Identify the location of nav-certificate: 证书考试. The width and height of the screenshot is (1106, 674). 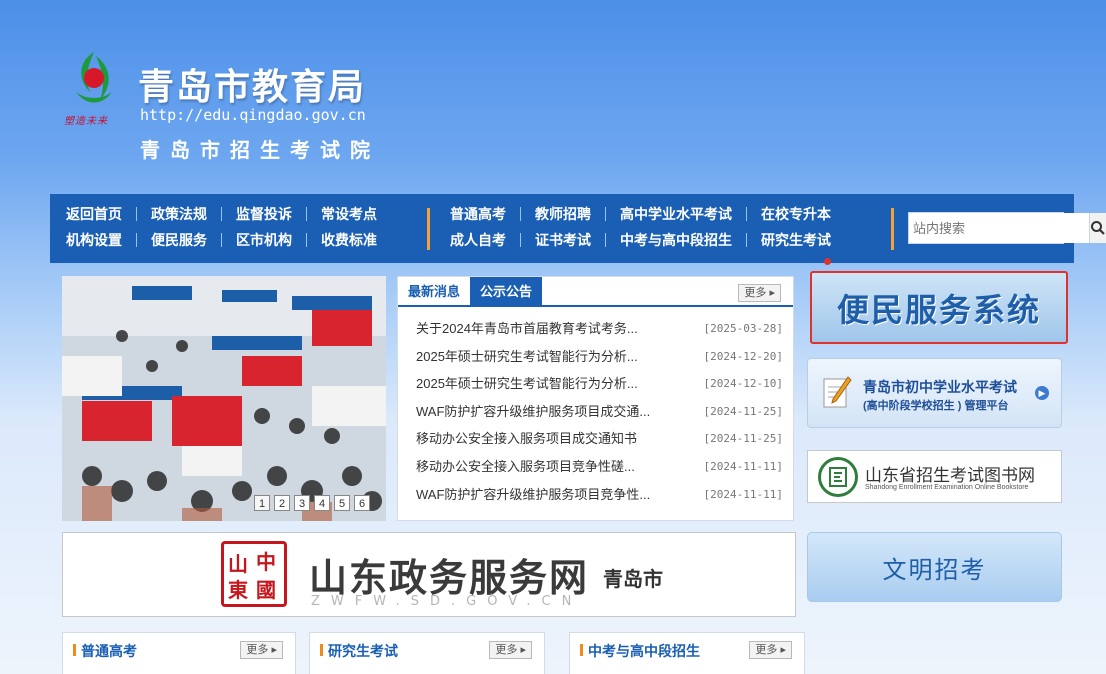
(563, 240).